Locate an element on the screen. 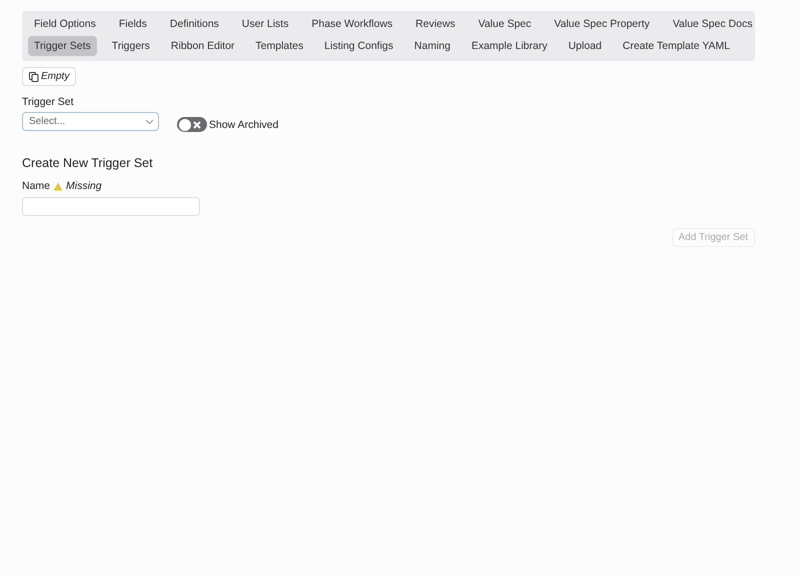 The width and height of the screenshot is (800, 575). copy-button: Empty is located at coordinates (49, 76).